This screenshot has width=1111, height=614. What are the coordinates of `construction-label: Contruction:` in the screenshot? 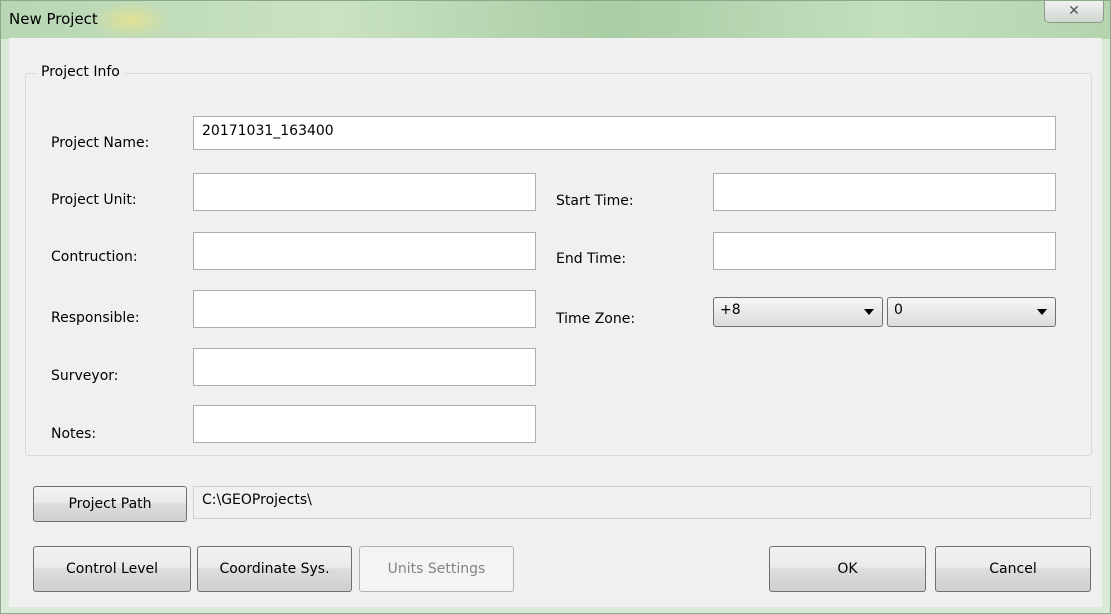 It's located at (94, 257).